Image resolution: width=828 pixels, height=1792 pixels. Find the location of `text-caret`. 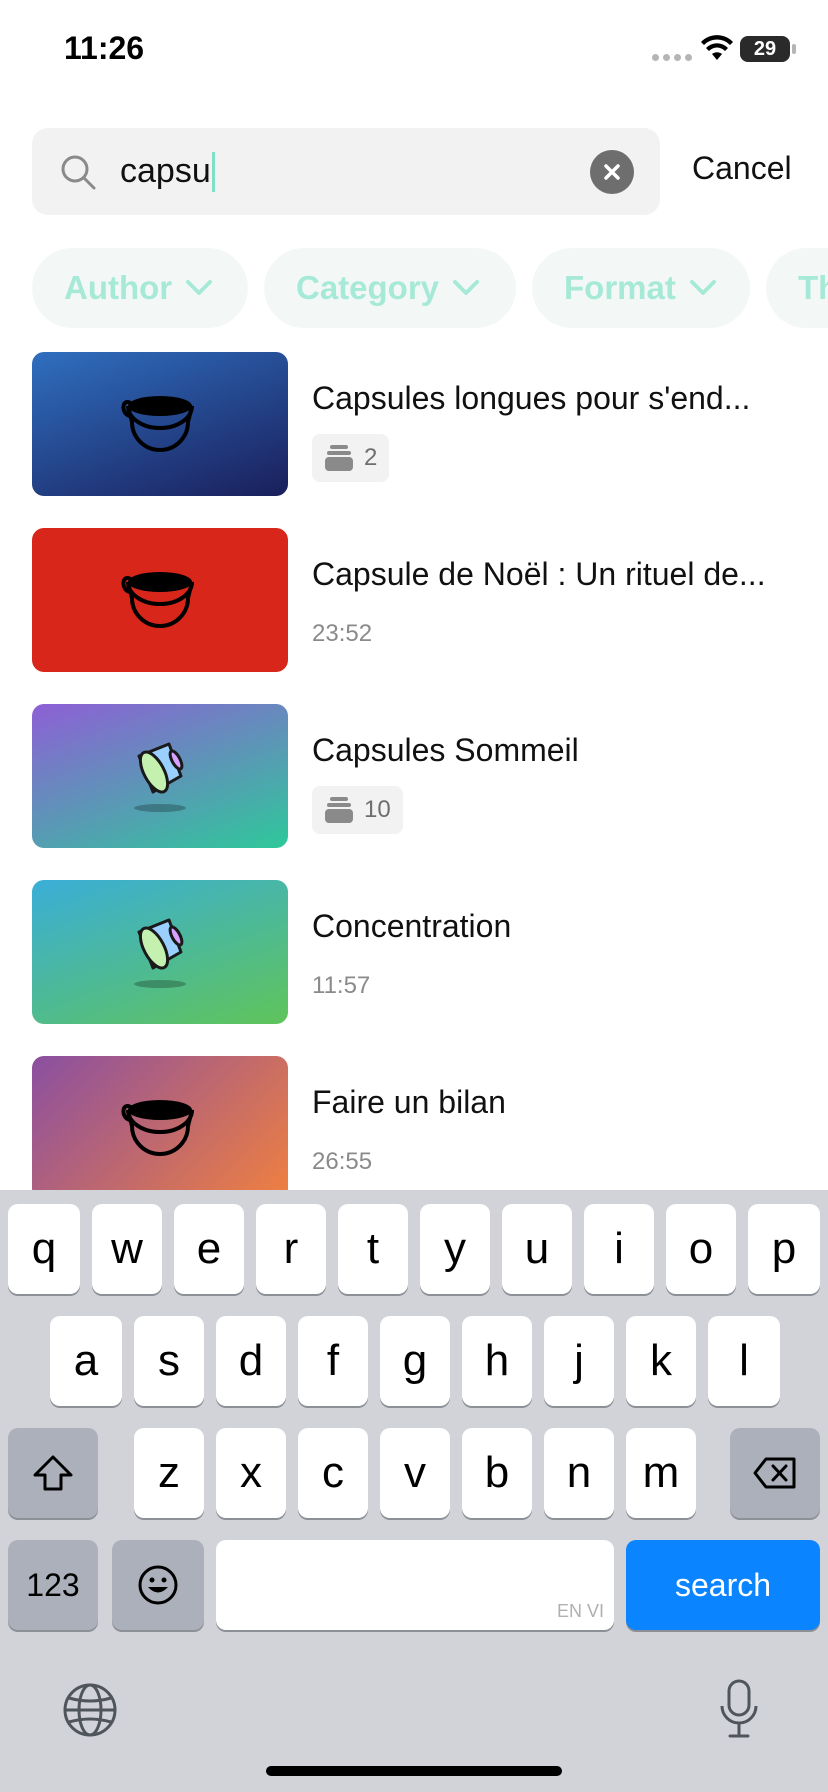

text-caret is located at coordinates (213, 171).